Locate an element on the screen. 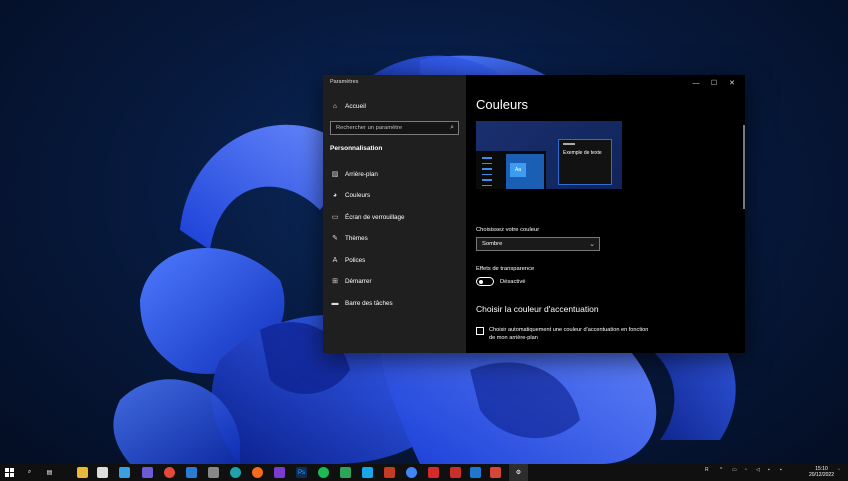 Image resolution: width=848 pixels, height=481 pixels. sidebar-item-label: Accueil is located at coordinates (355, 106).